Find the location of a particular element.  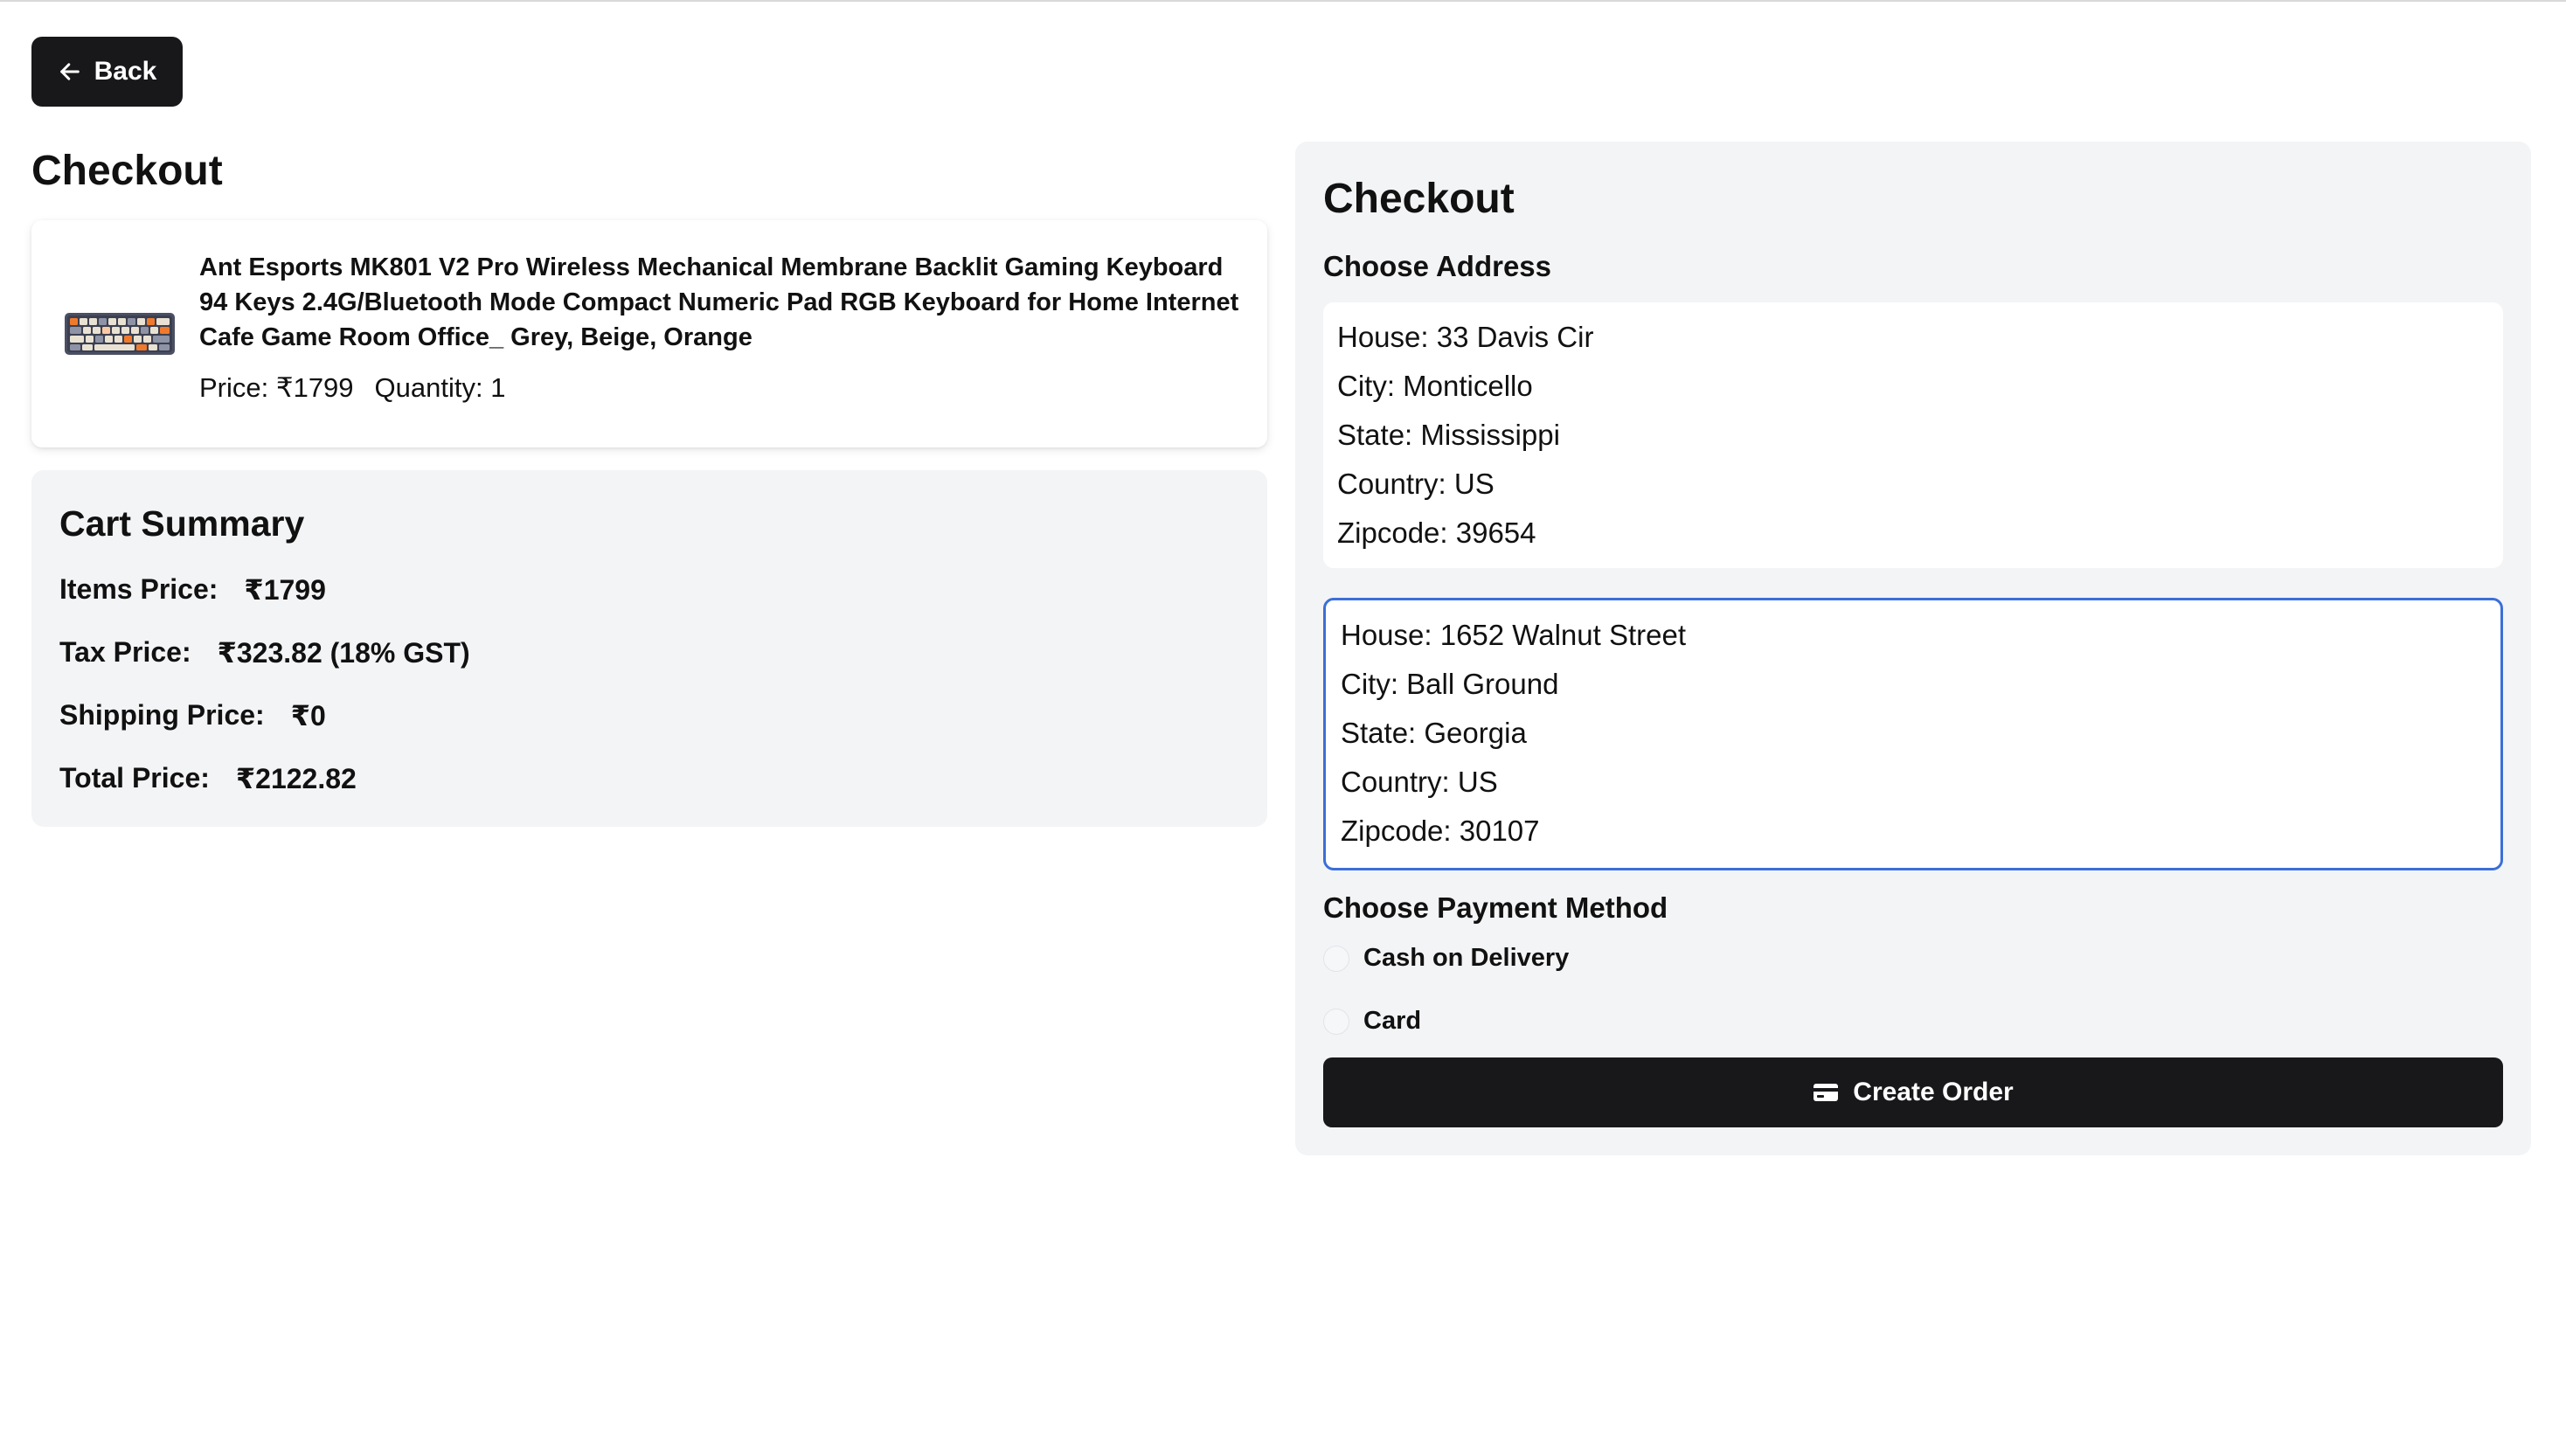

product-image is located at coordinates (120, 334).